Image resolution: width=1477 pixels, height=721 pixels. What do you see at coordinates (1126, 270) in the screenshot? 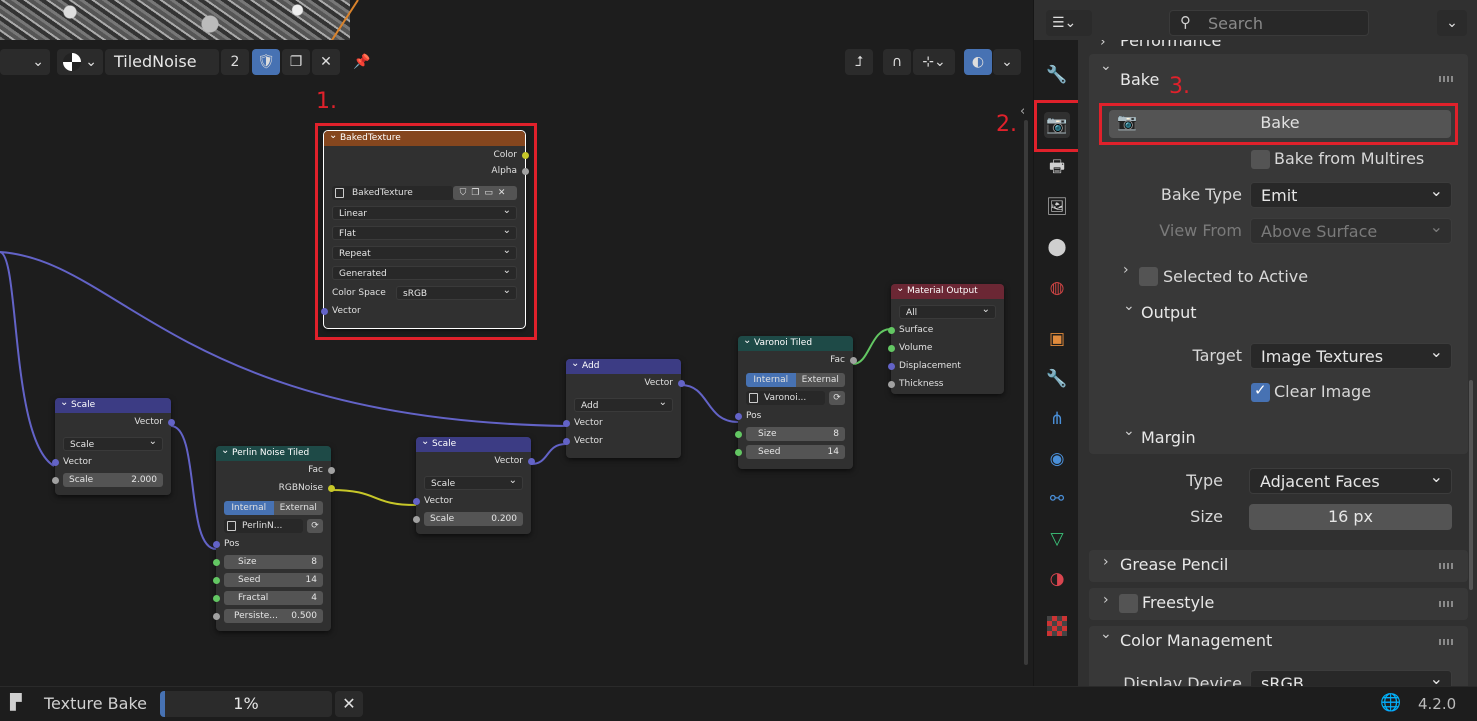
I see `chevron-right-icon: ›` at bounding box center [1126, 270].